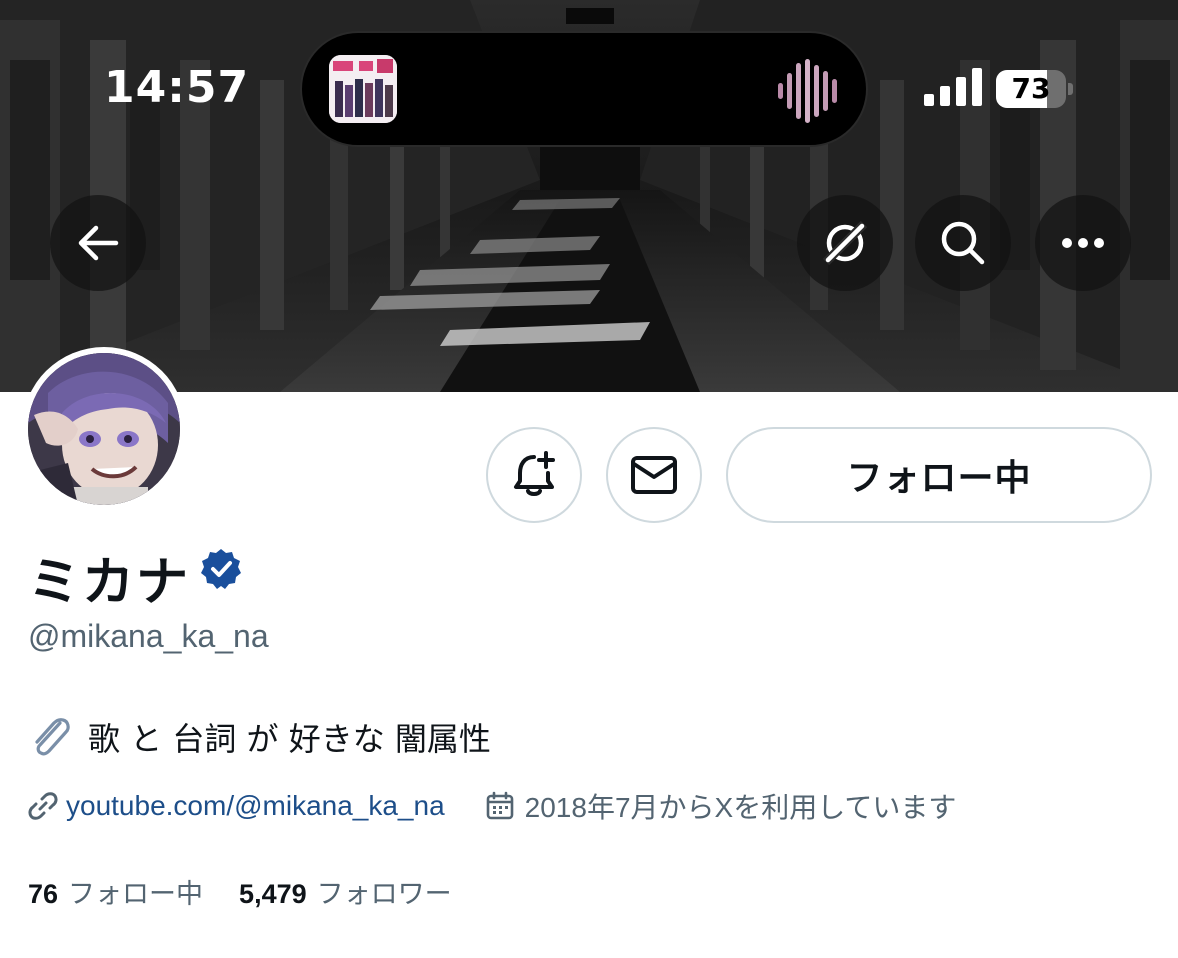  Describe the element at coordinates (52, 737) in the screenshot. I see `paperclip-icon` at that location.